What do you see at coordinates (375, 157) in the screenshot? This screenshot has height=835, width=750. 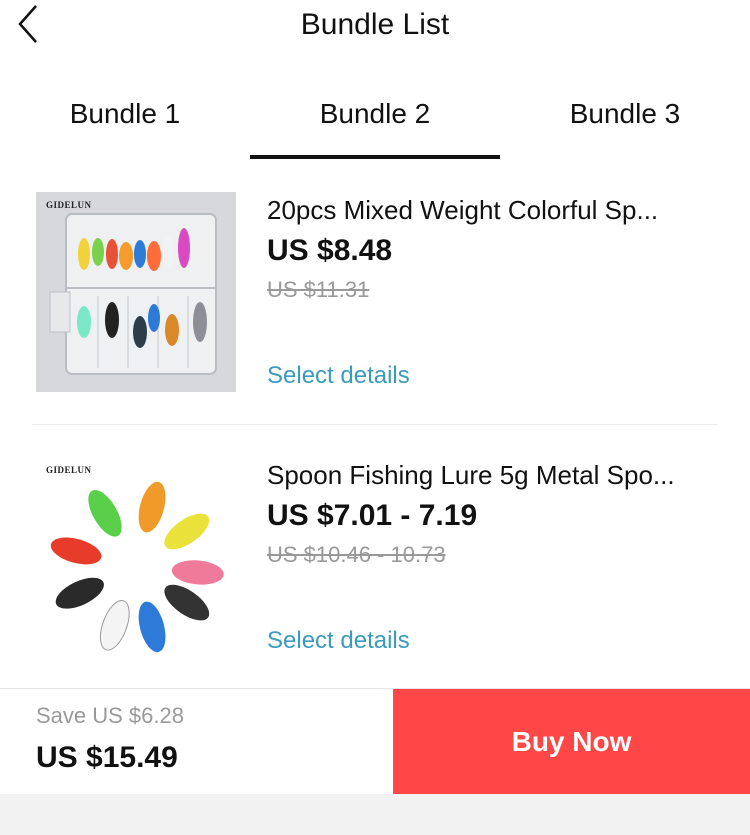 I see `active-tab-indicator` at bounding box center [375, 157].